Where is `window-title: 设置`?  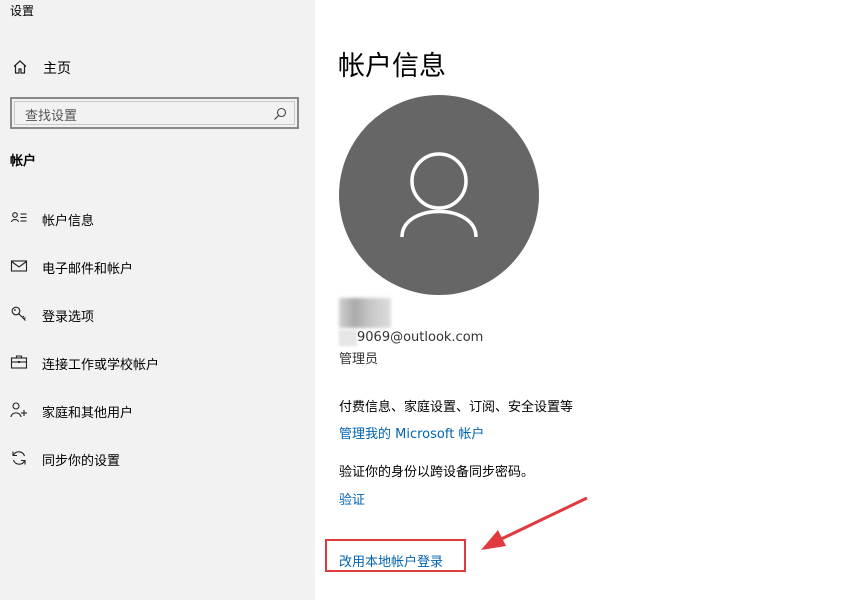
window-title: 设置 is located at coordinates (22, 11).